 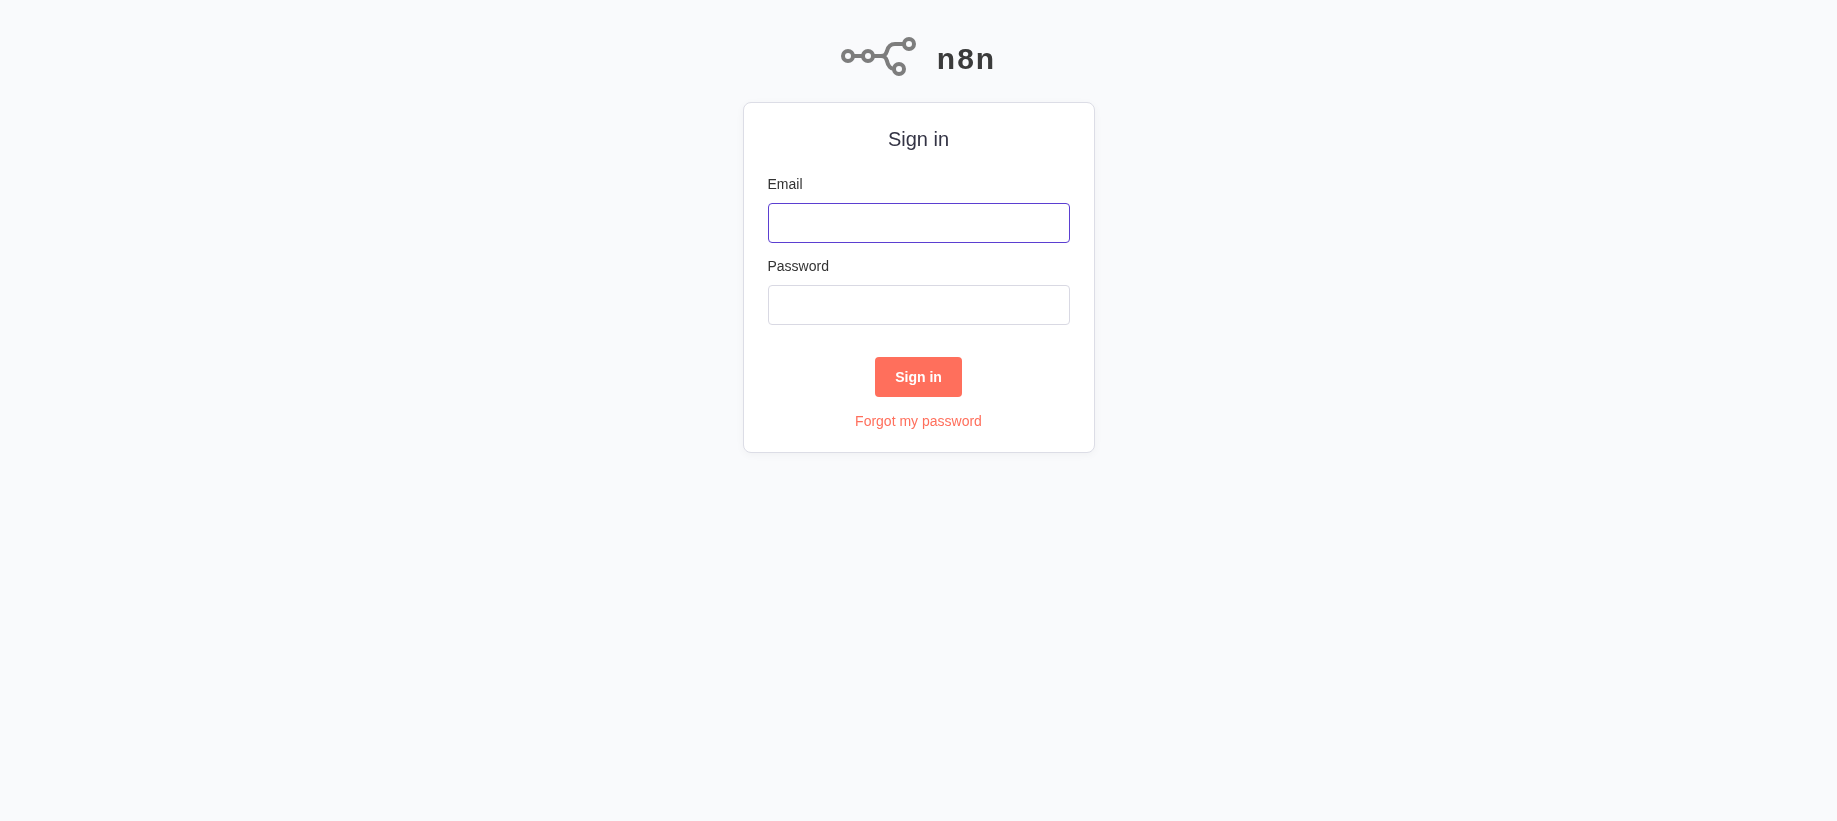 What do you see at coordinates (918, 139) in the screenshot?
I see `form-title: Sign in` at bounding box center [918, 139].